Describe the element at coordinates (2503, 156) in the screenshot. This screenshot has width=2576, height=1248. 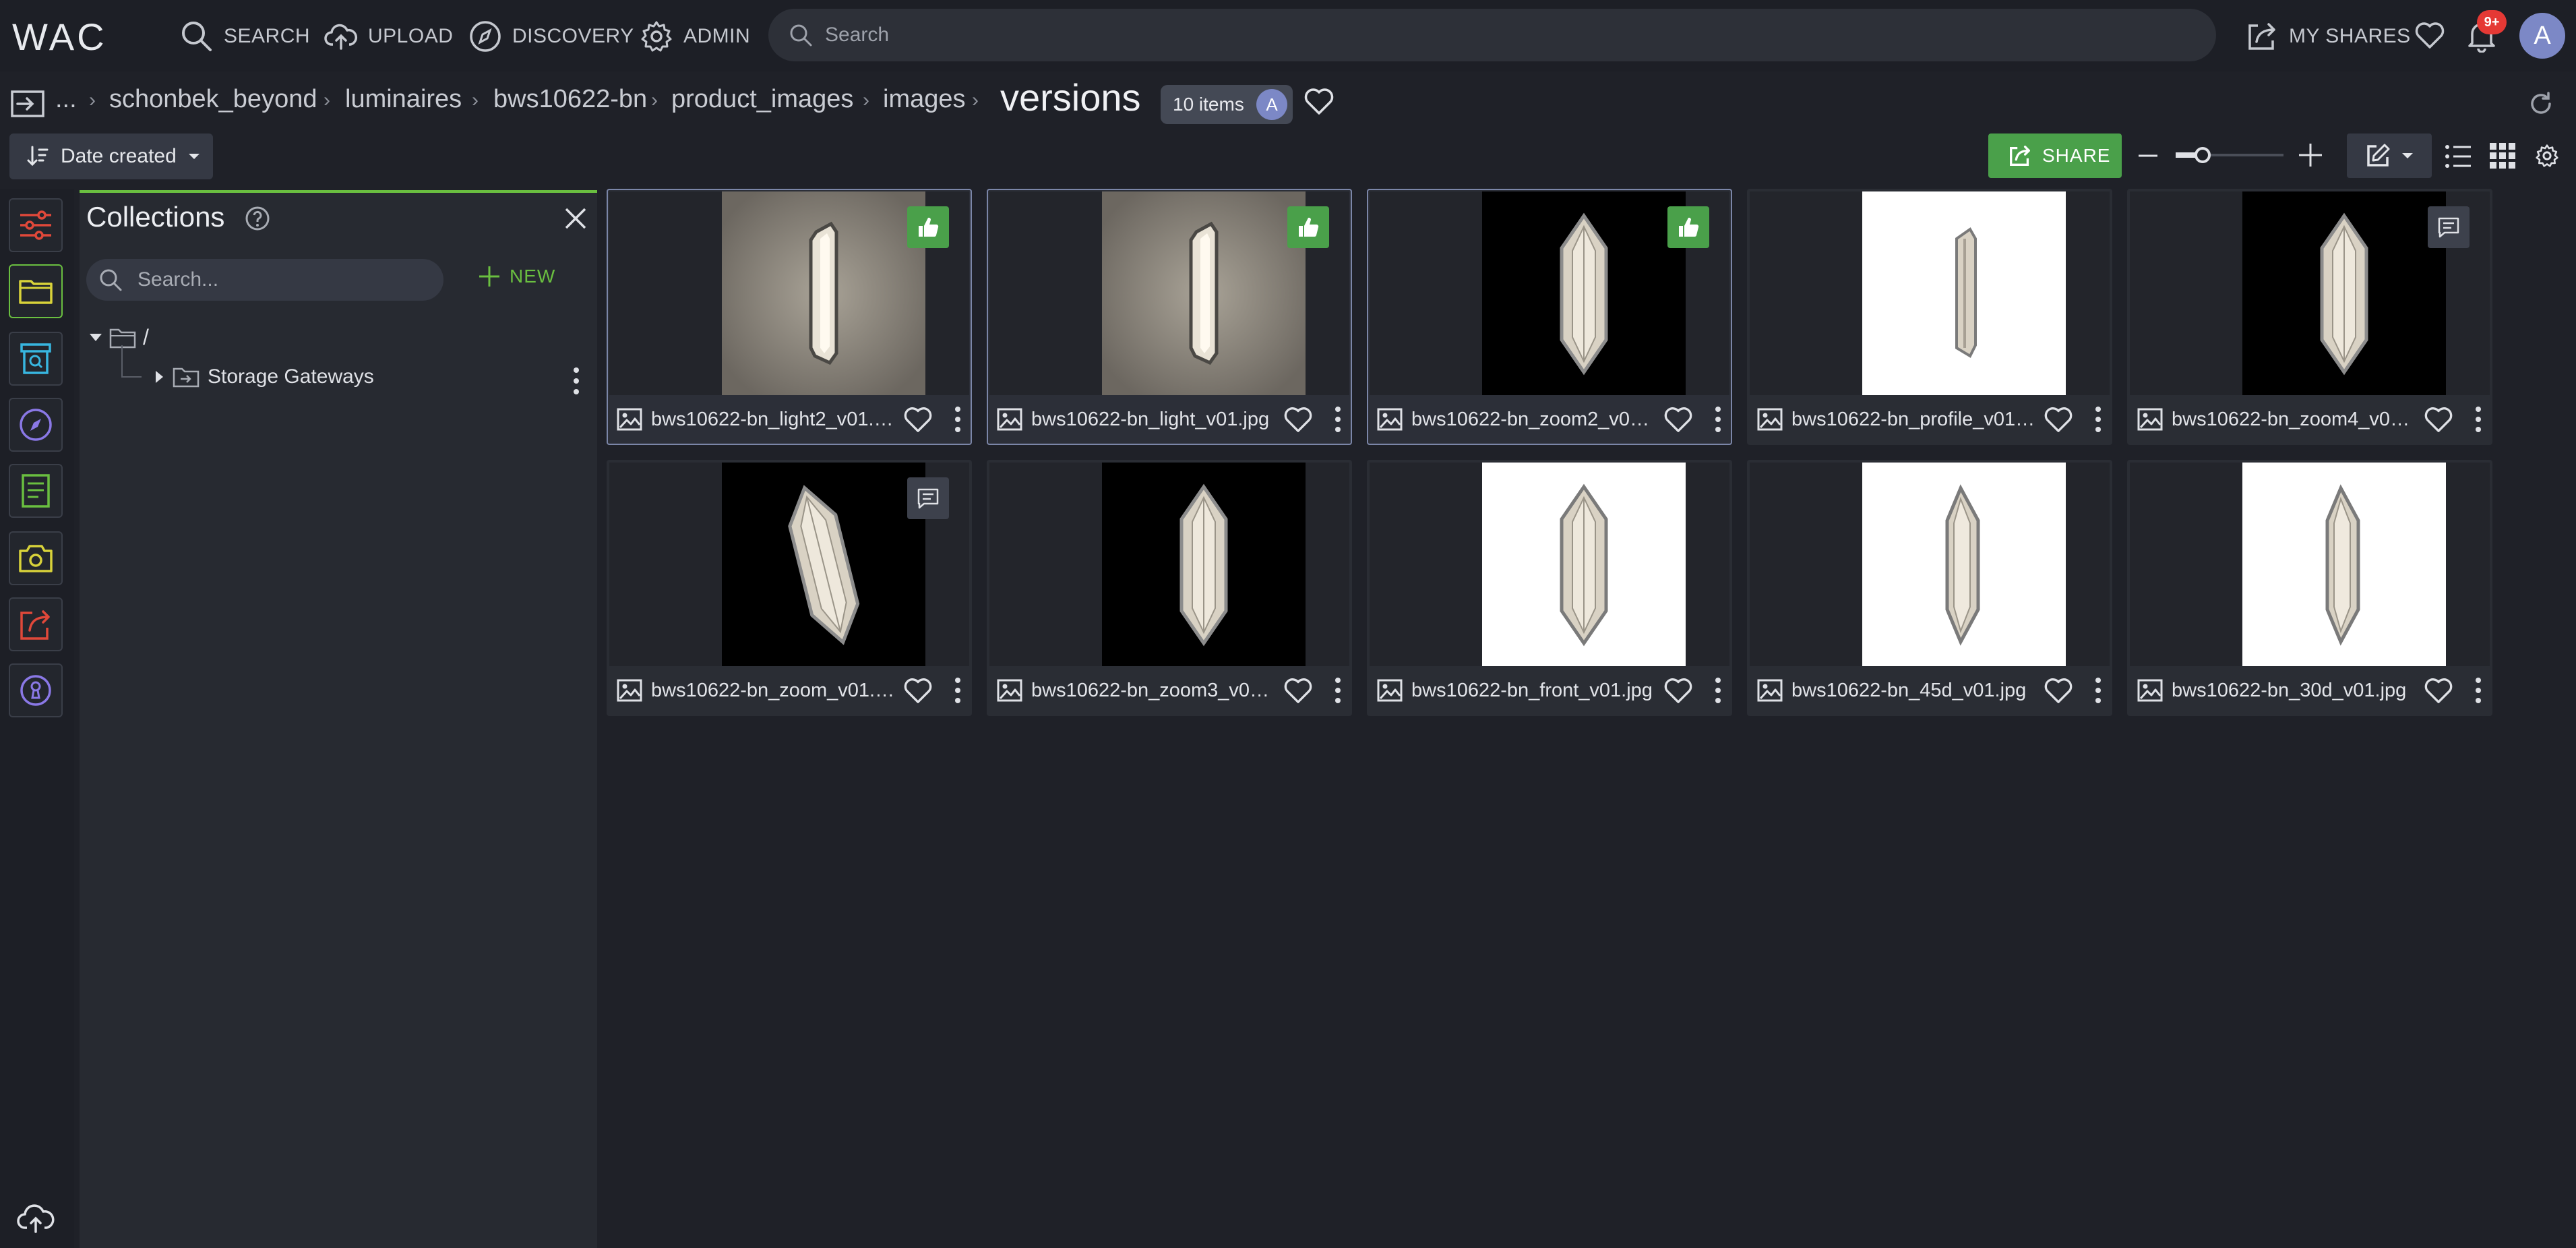
I see `grid-view-icon` at that location.